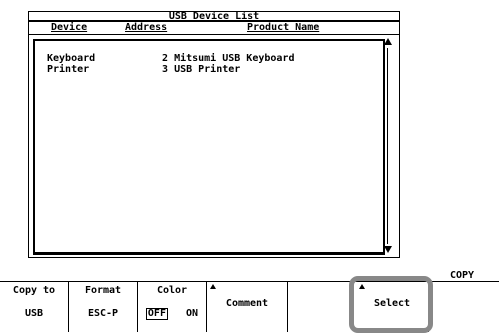  Describe the element at coordinates (214, 27) in the screenshot. I see `column-header-bar: Device Address Product Name` at that location.